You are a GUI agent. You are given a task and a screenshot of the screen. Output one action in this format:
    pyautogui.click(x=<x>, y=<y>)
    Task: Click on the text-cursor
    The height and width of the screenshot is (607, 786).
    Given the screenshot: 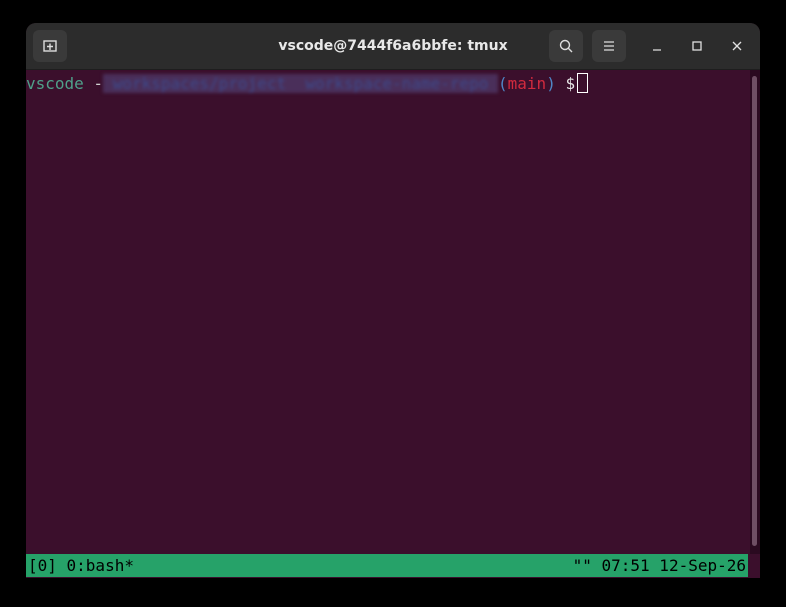 What is the action you would take?
    pyautogui.click(x=582, y=83)
    